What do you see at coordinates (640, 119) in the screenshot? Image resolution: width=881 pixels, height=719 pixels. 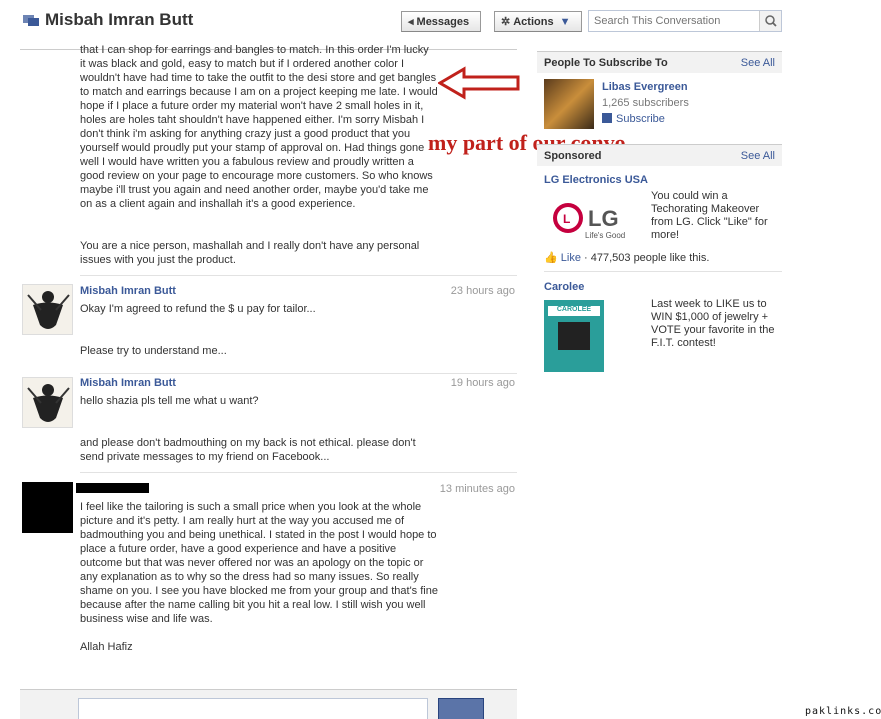 I see `subscribe-label: Subscribe` at bounding box center [640, 119].